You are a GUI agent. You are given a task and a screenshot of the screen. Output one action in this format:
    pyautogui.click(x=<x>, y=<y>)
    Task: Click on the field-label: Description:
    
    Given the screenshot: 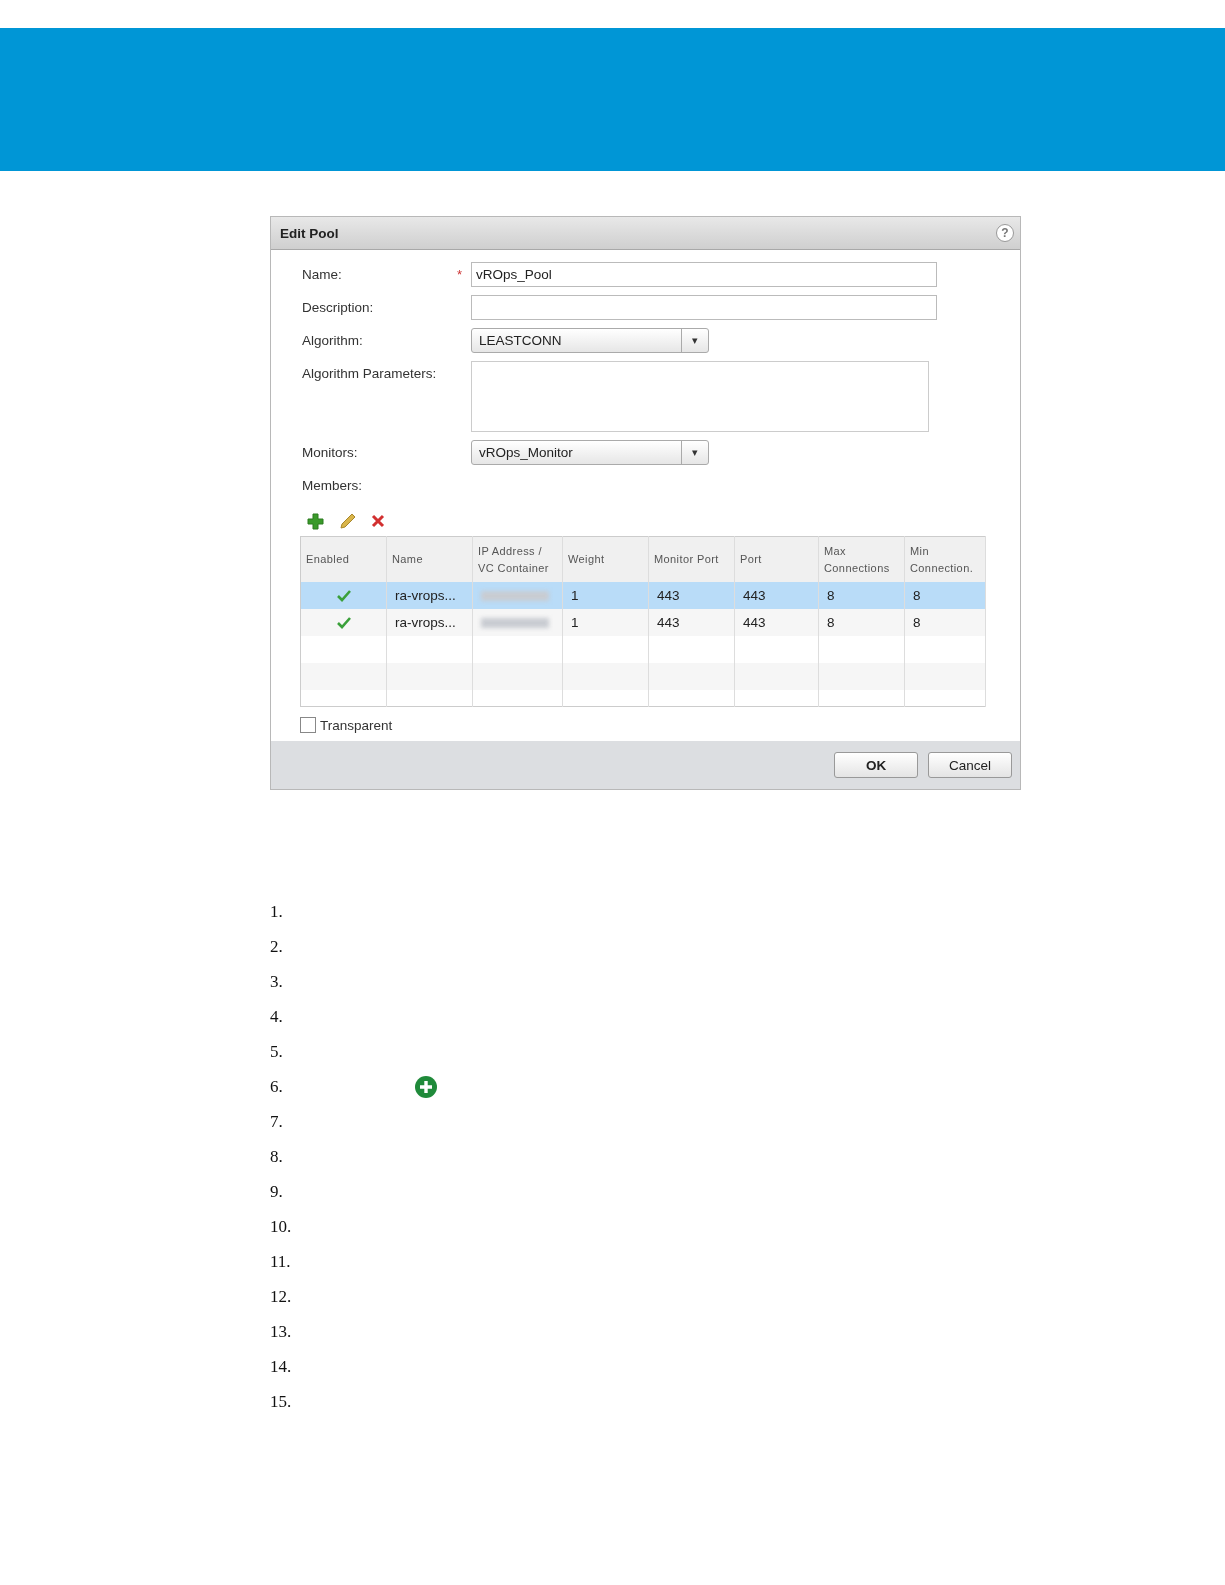 What is the action you would take?
    pyautogui.click(x=338, y=308)
    